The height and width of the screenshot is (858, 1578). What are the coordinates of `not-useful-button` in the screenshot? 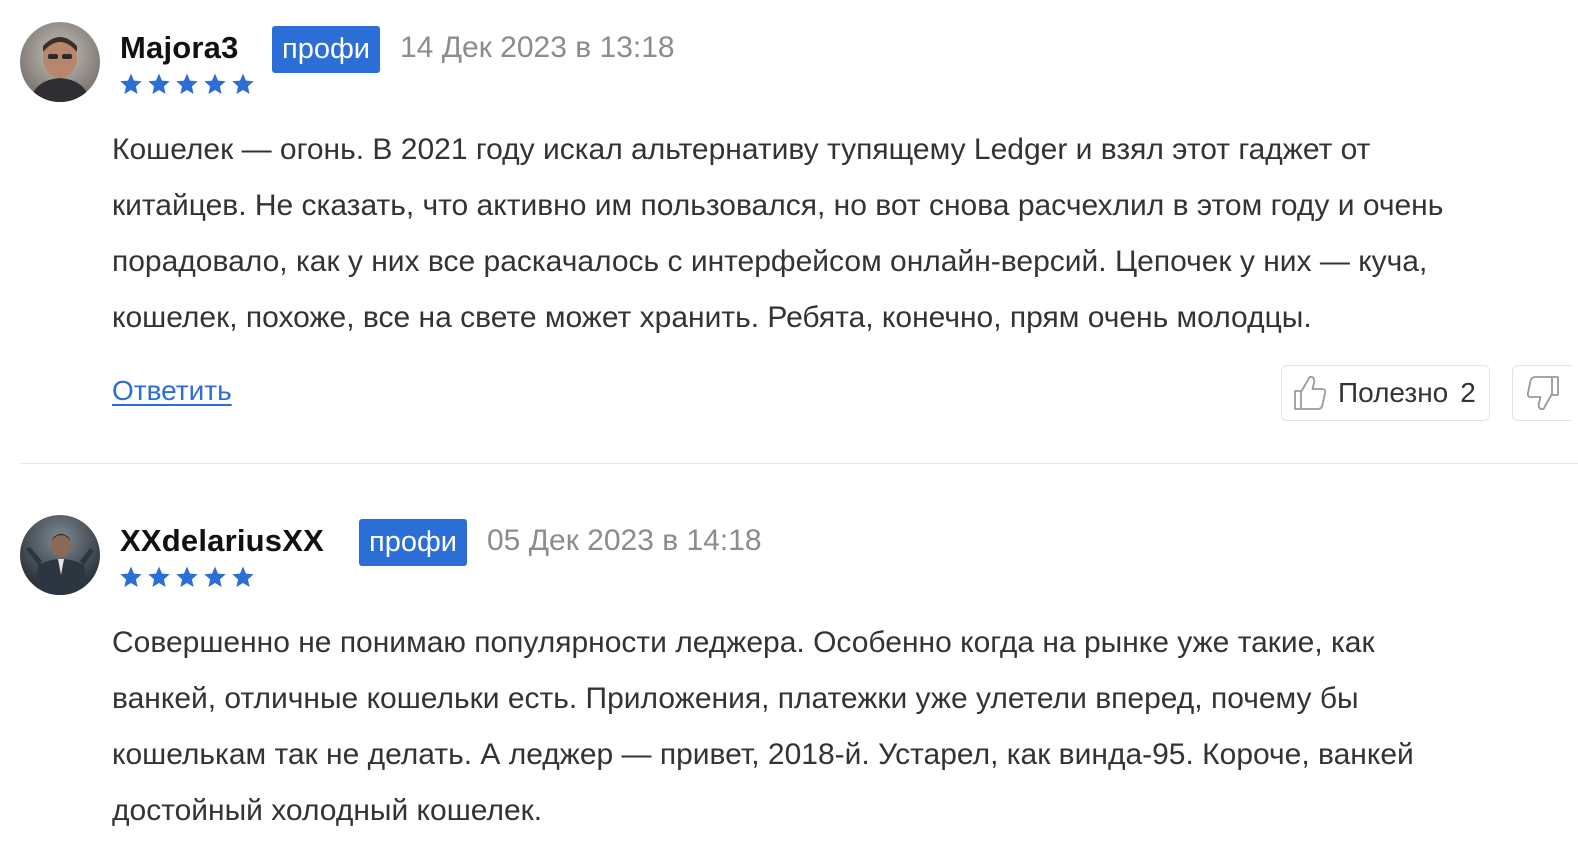 It's located at (1542, 393).